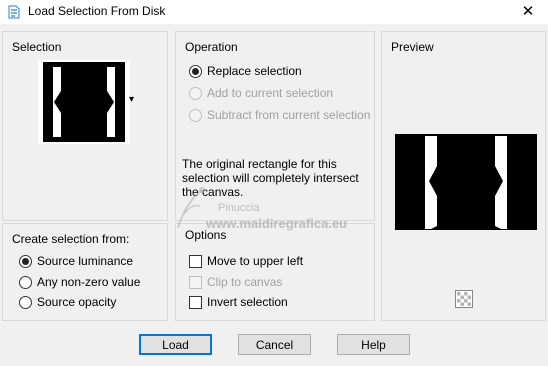 The width and height of the screenshot is (548, 366). Describe the element at coordinates (412, 47) in the screenshot. I see `preview-title: Preview` at that location.